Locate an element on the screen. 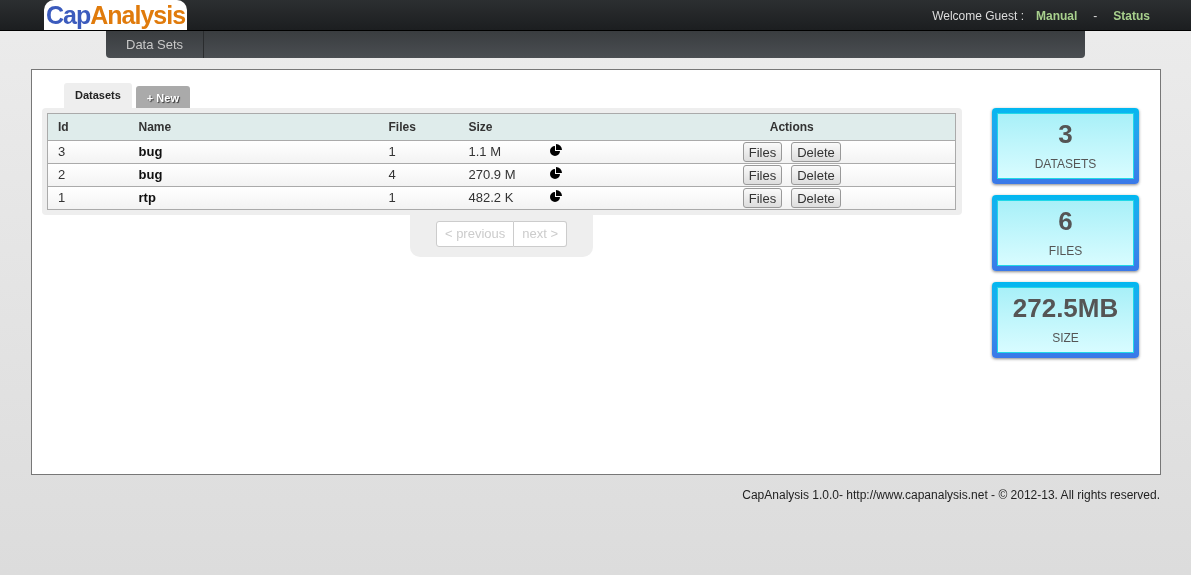 The image size is (1191, 575). column-header: Actions is located at coordinates (791, 127).